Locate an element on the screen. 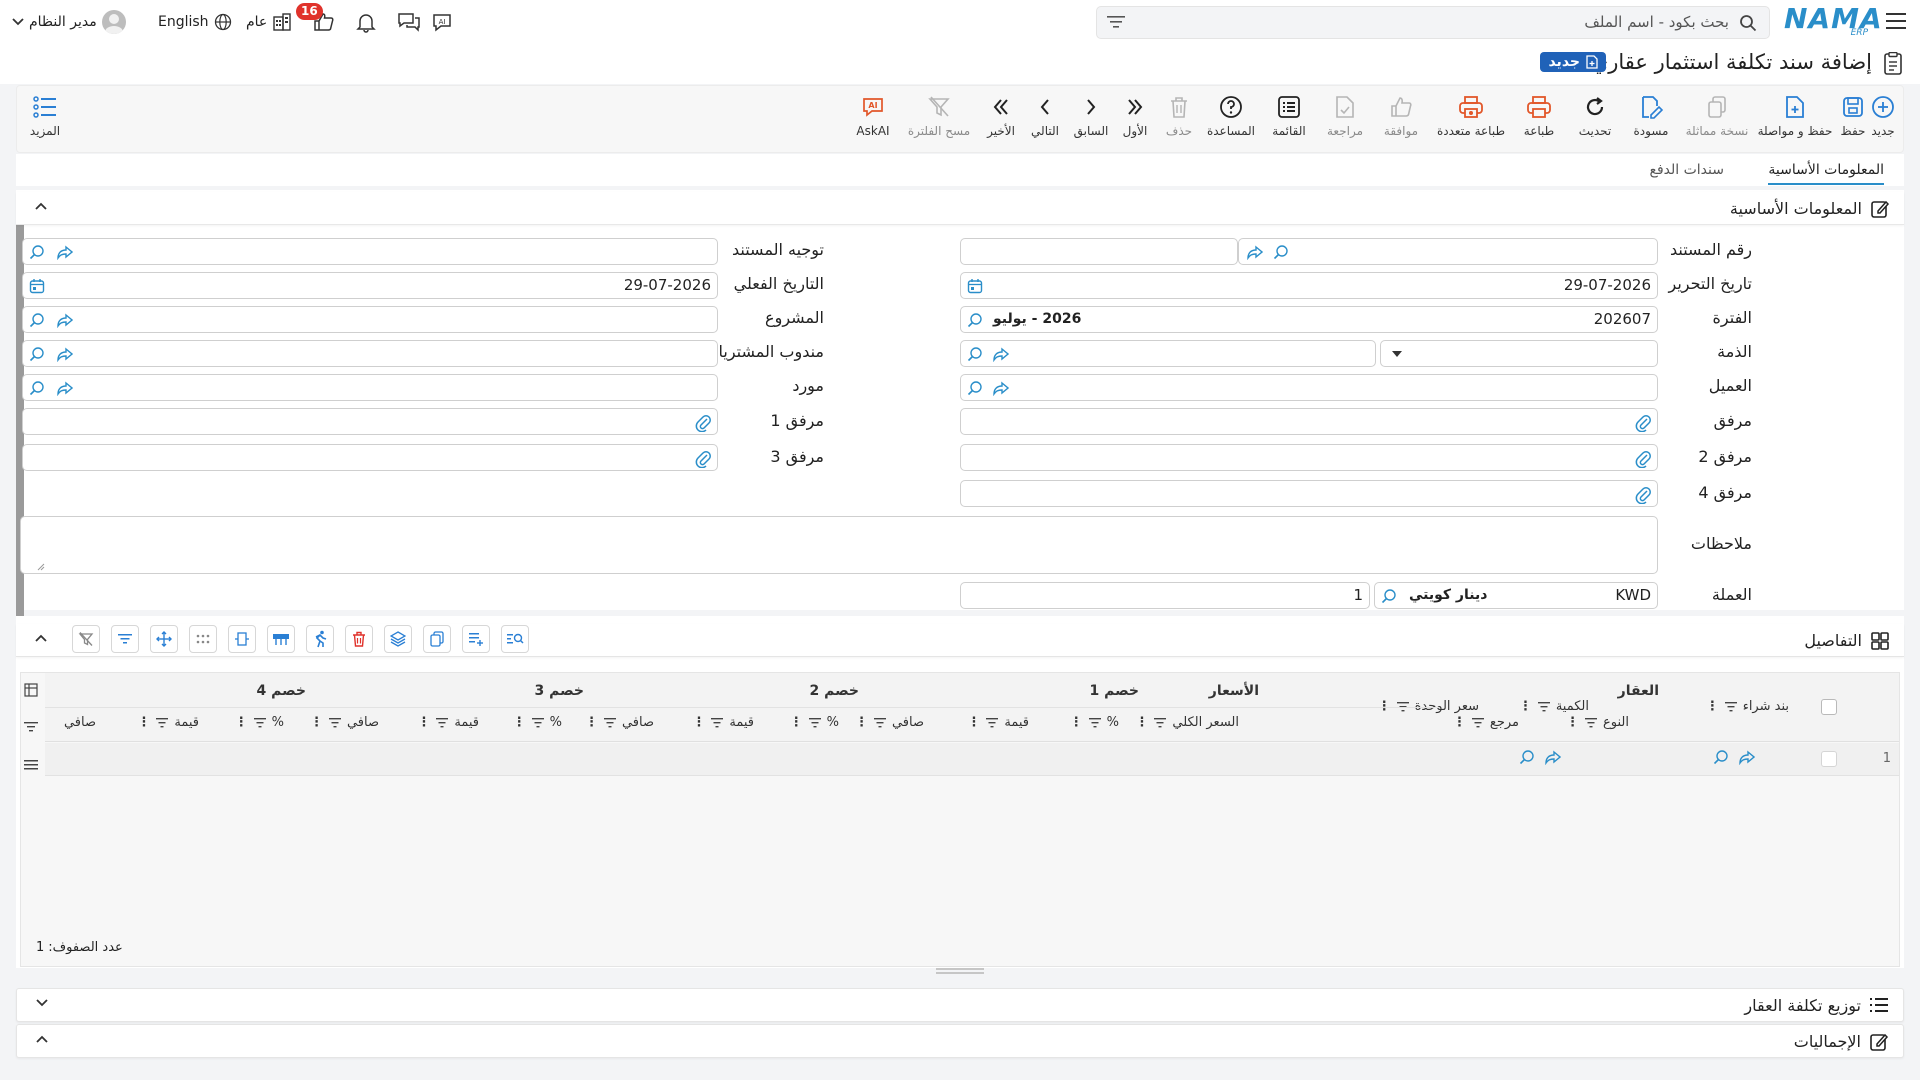 The height and width of the screenshot is (1080, 1920). cost-distribution-header: توزيع تكلفة العقار is located at coordinates (960, 1005).